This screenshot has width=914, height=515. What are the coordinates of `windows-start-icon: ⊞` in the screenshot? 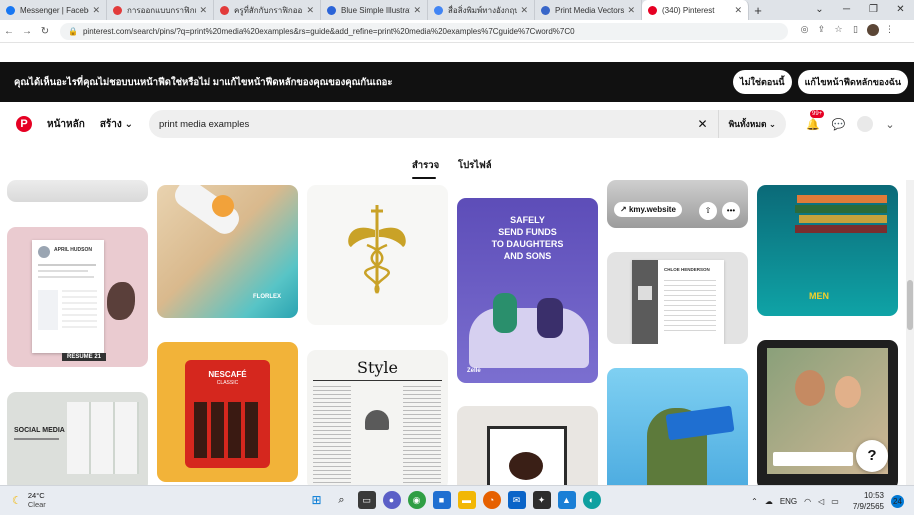 It's located at (317, 500).